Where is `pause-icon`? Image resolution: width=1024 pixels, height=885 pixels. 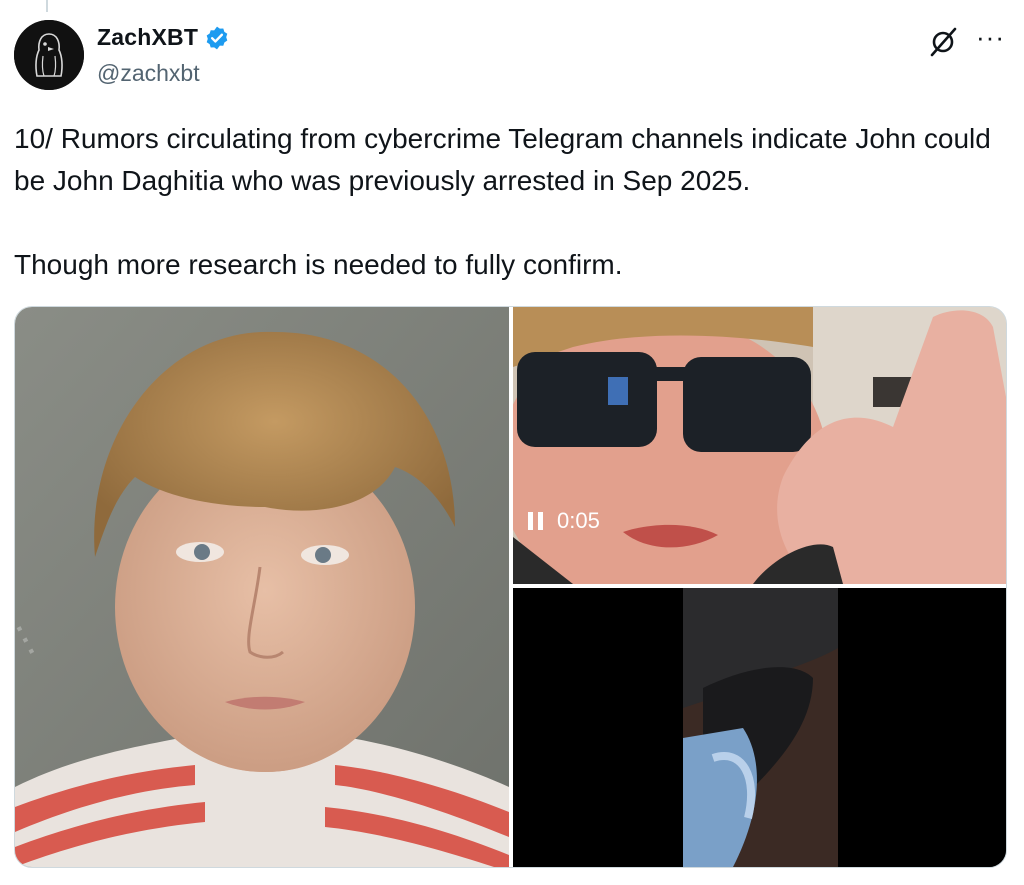
pause-icon is located at coordinates (535, 521).